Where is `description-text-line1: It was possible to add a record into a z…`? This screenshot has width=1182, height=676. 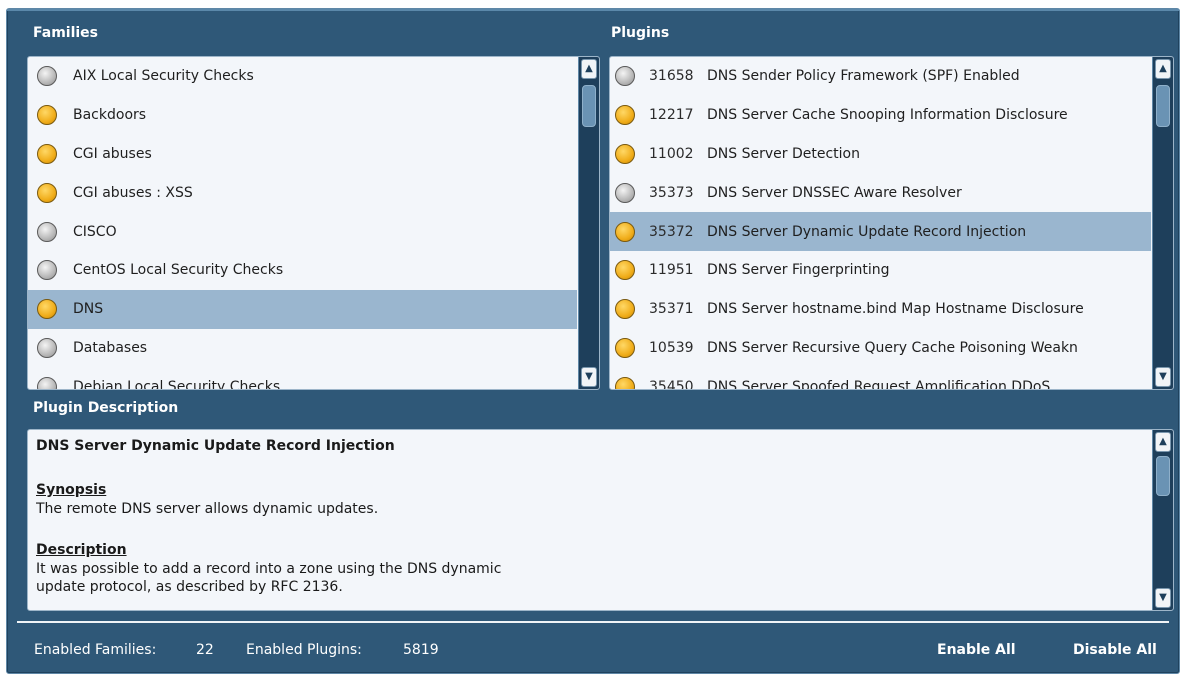 description-text-line1: It was possible to add a record into a z… is located at coordinates (269, 569).